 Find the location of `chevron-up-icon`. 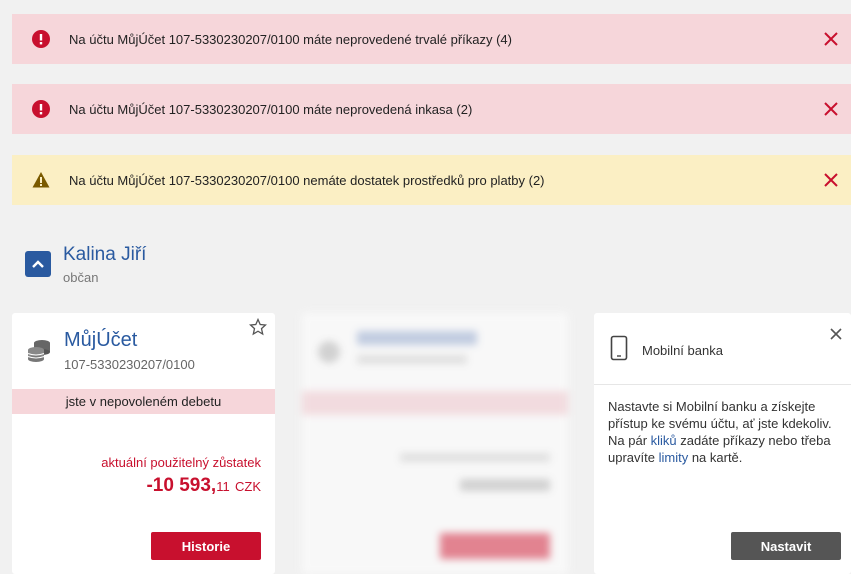

chevron-up-icon is located at coordinates (38, 264).